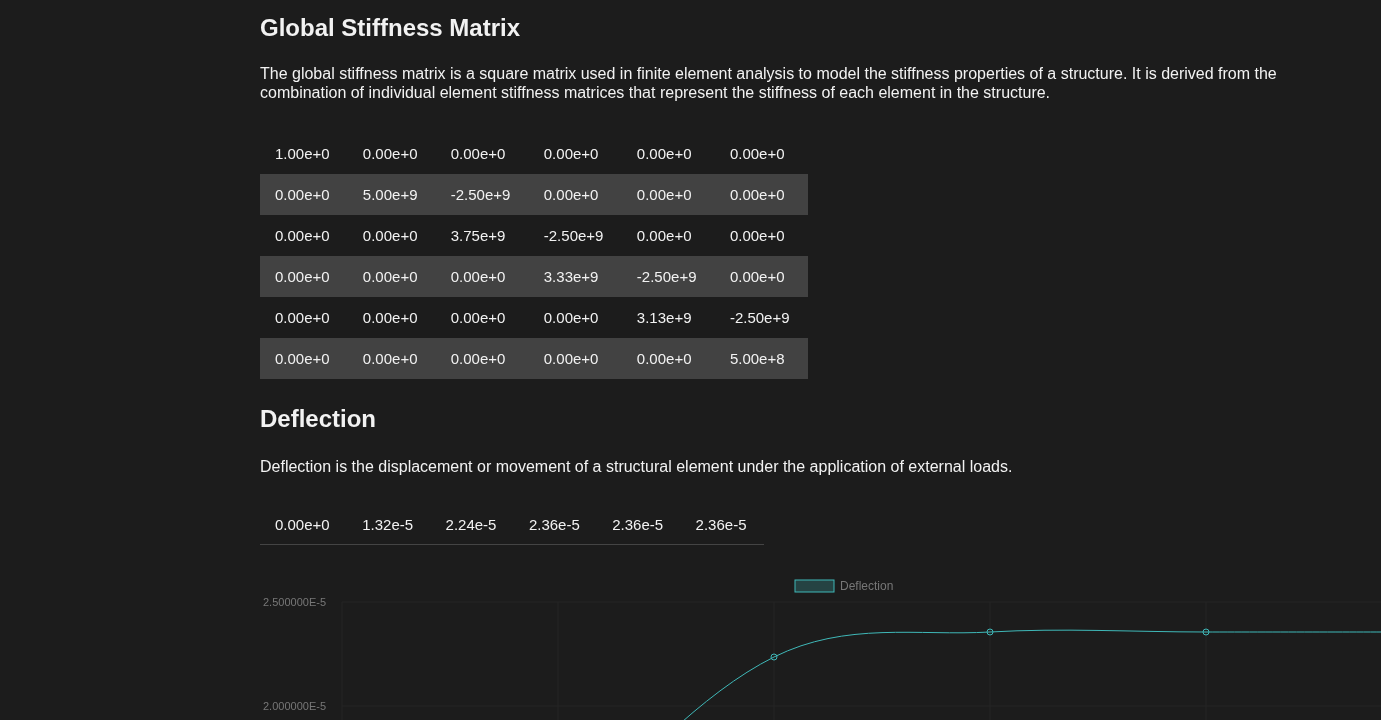 This screenshot has height=720, width=1381. I want to click on table-cell: 1.00e+0, so click(304, 153).